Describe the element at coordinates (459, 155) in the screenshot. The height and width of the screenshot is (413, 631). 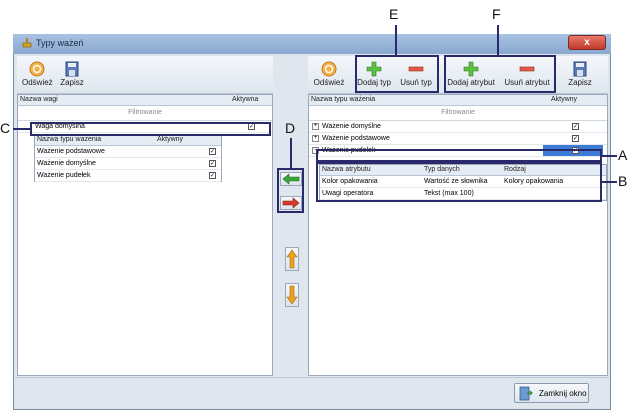
I see `callout-box-a` at that location.